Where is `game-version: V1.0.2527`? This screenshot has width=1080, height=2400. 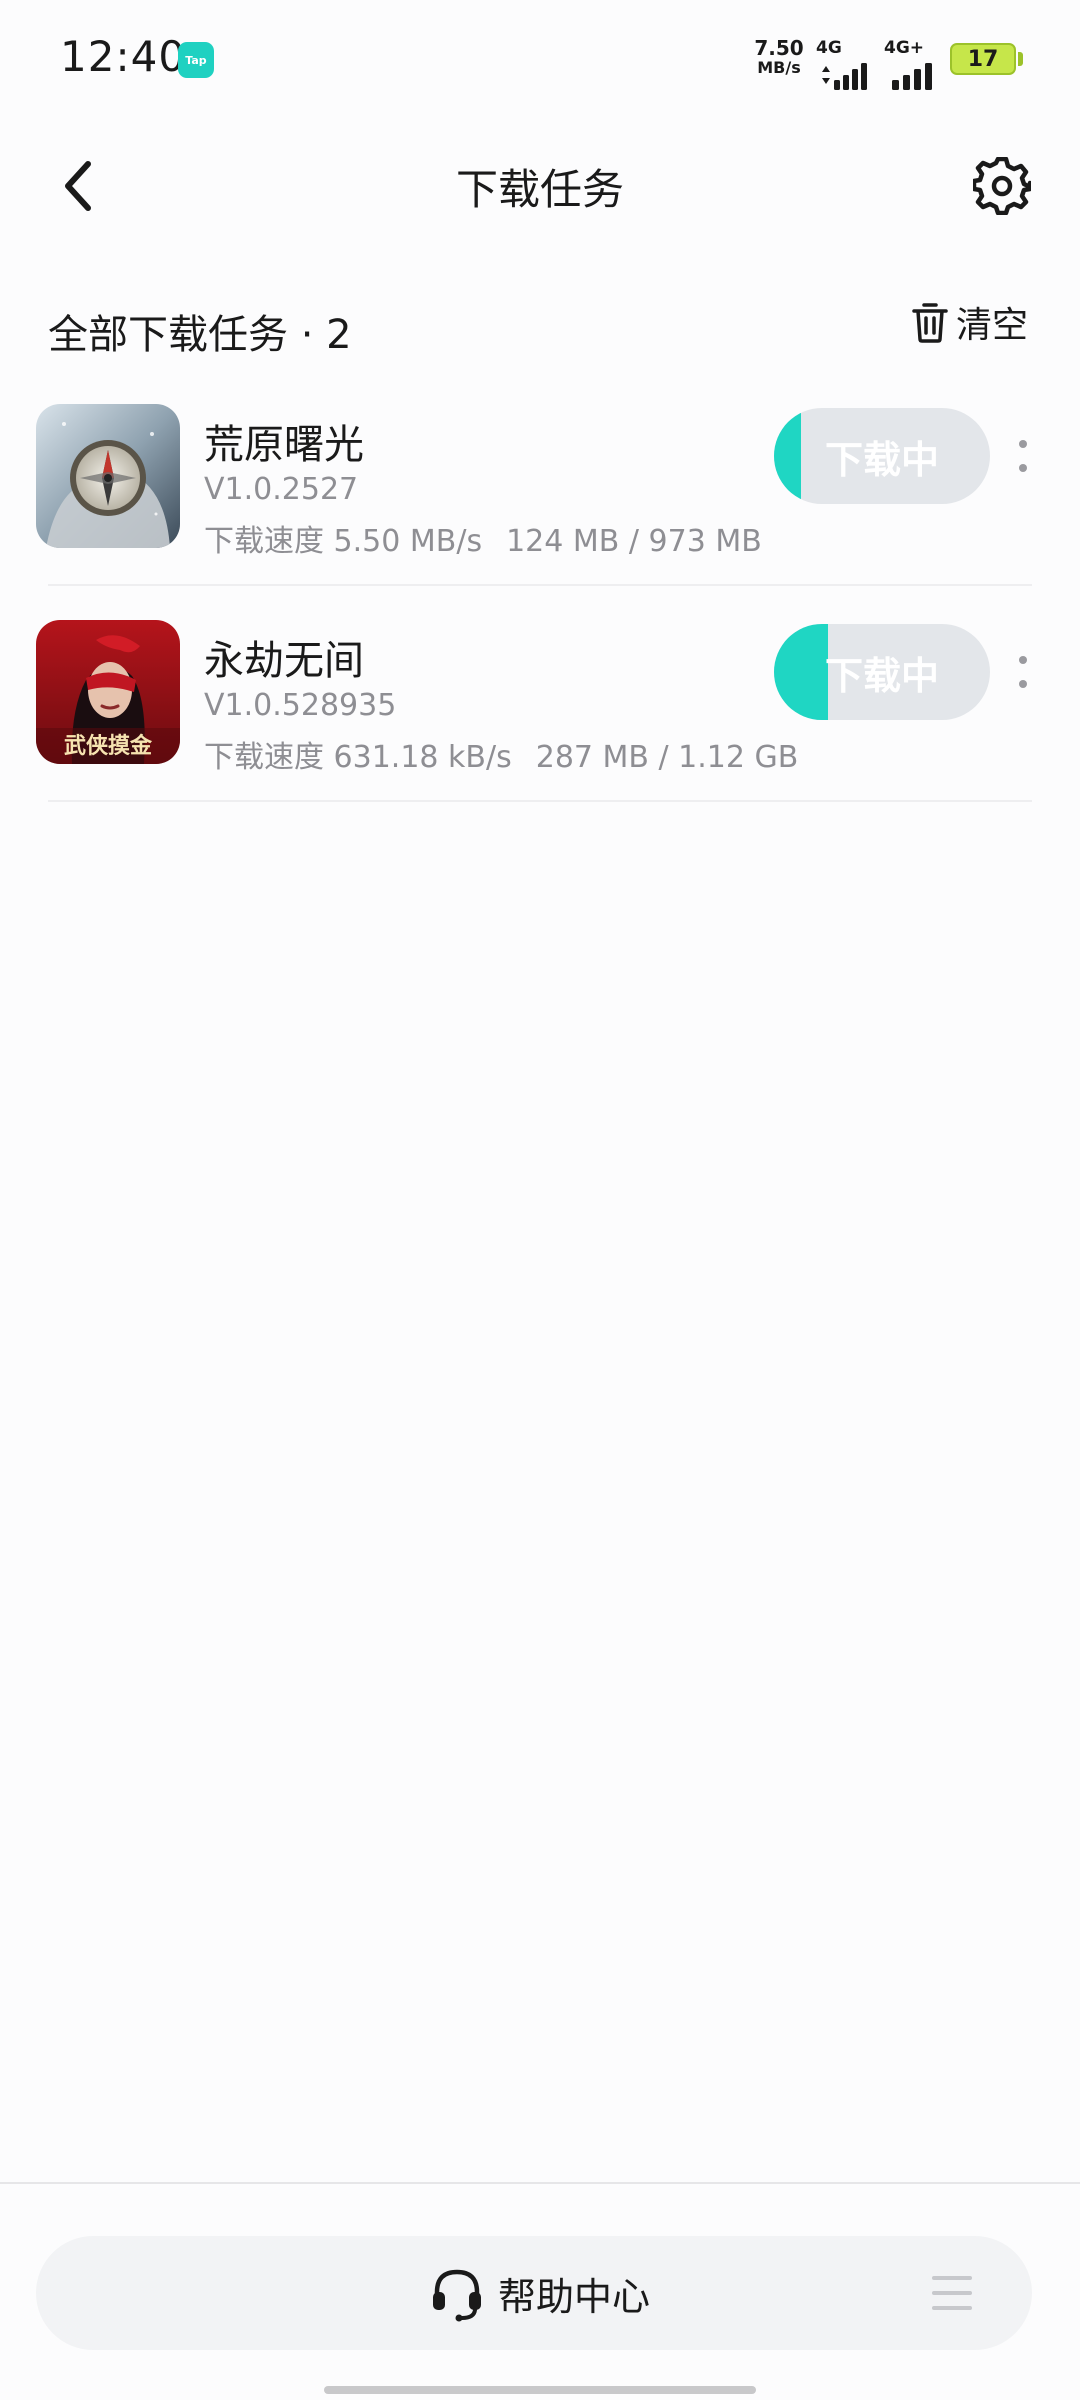
game-version: V1.0.2527 is located at coordinates (281, 489).